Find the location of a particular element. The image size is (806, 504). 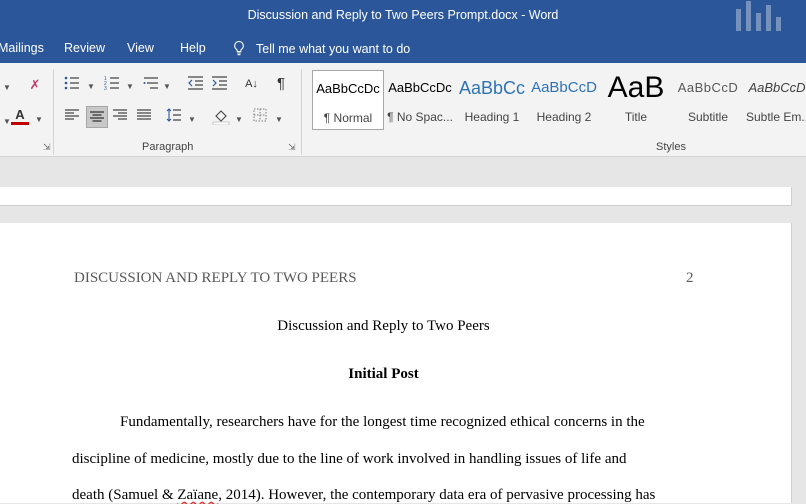

increase-indent-icon is located at coordinates (219, 85).